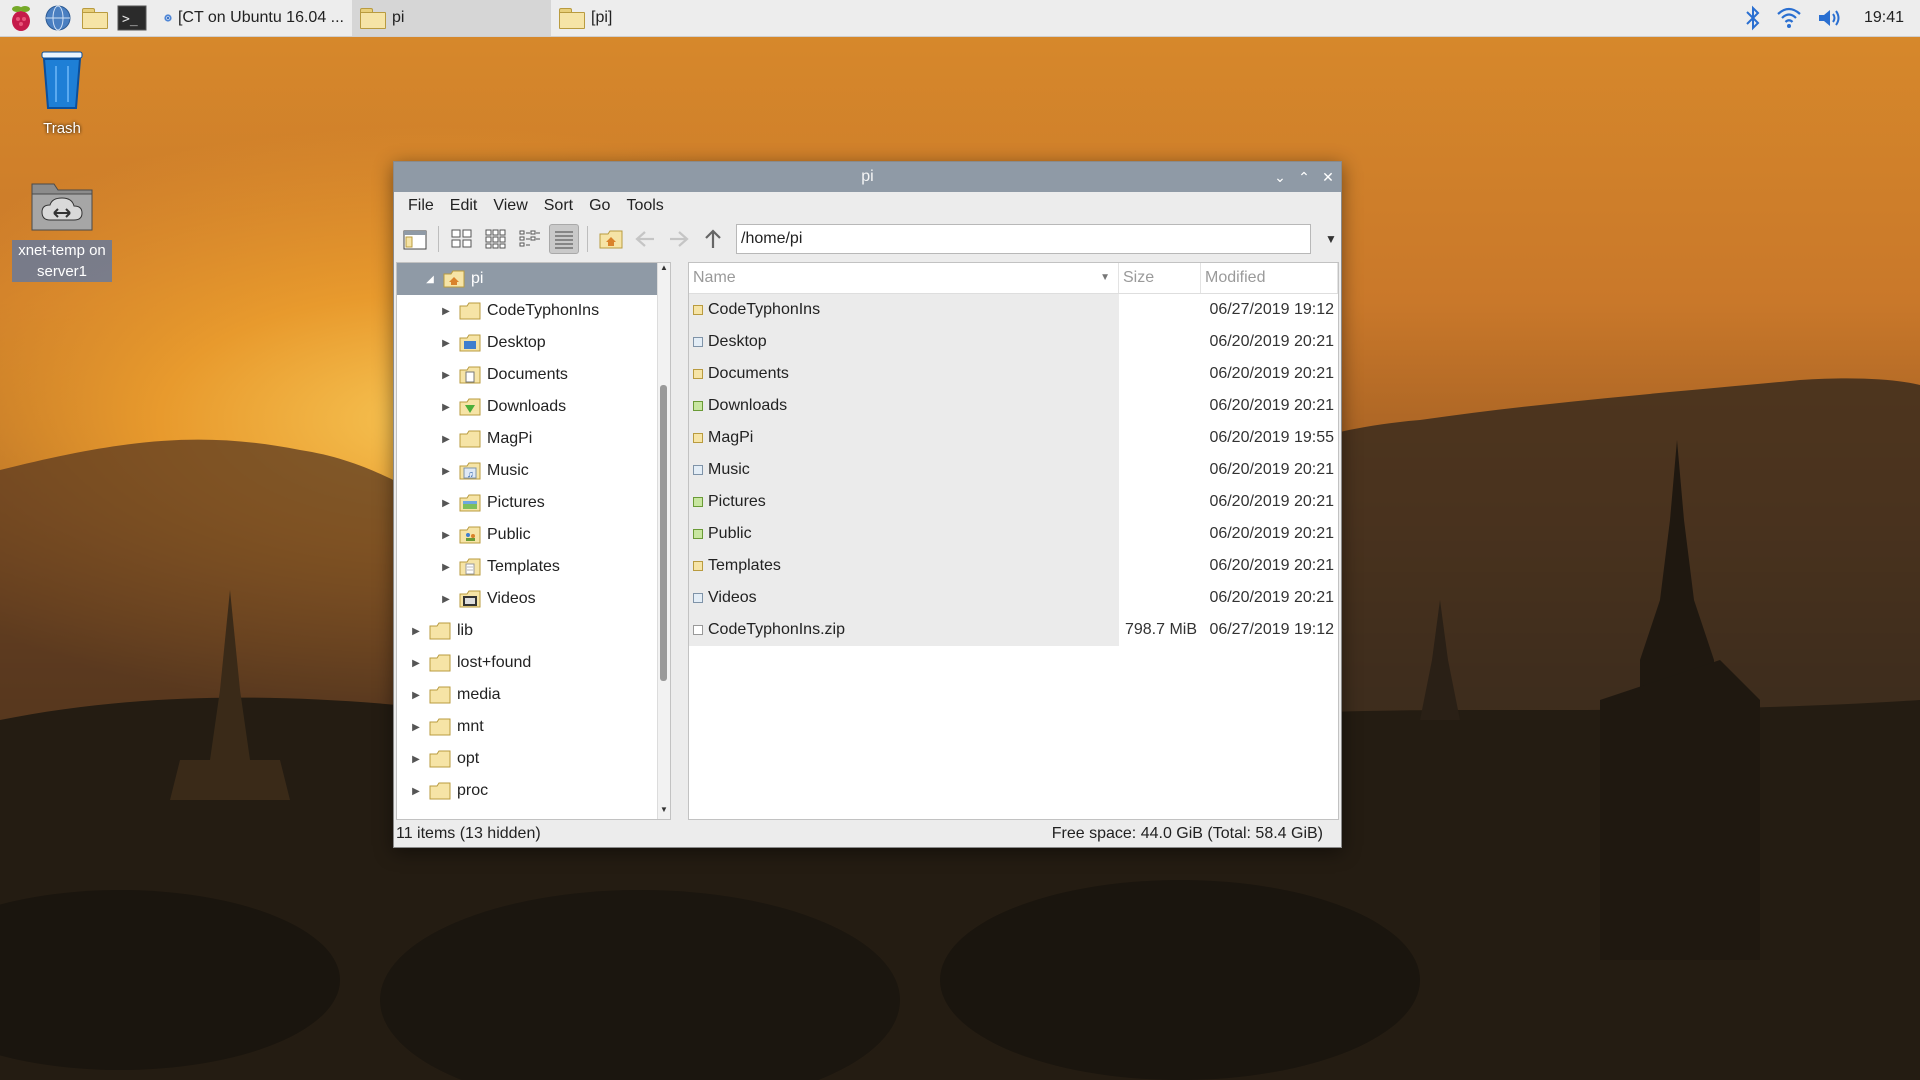  Describe the element at coordinates (1269, 278) in the screenshot. I see `column-header-modified: Modified` at that location.